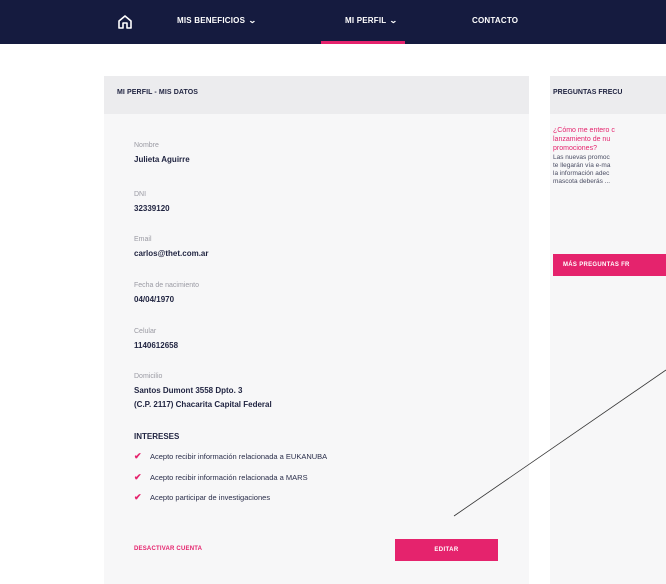 The image size is (666, 584). What do you see at coordinates (582, 165) in the screenshot?
I see `faq-answer-line: te llegarán vía e-ma` at bounding box center [582, 165].